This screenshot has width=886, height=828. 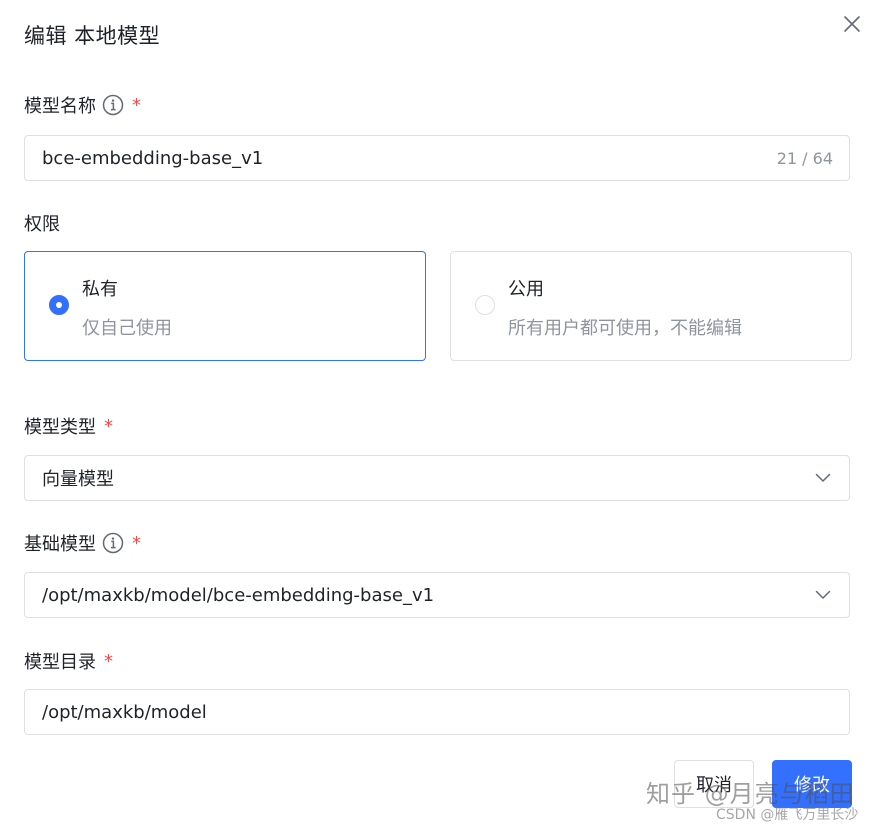 I want to click on model-name-label-row: 模型名称 *, so click(x=82, y=105).